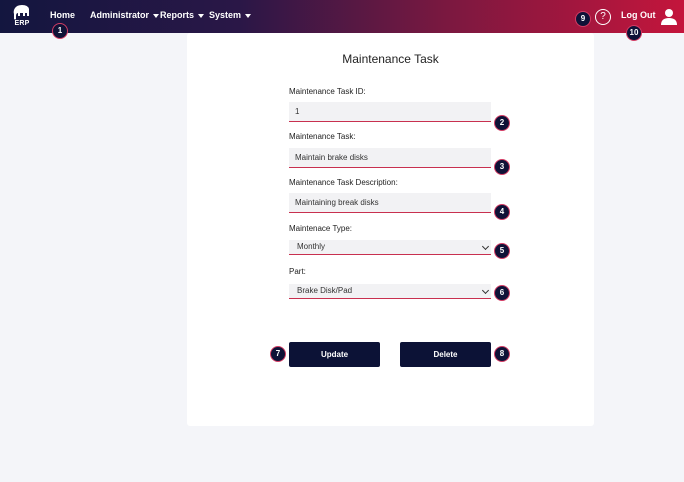 The height and width of the screenshot is (482, 684). What do you see at coordinates (321, 228) in the screenshot?
I see `type-label: Maintenace Type:` at bounding box center [321, 228].